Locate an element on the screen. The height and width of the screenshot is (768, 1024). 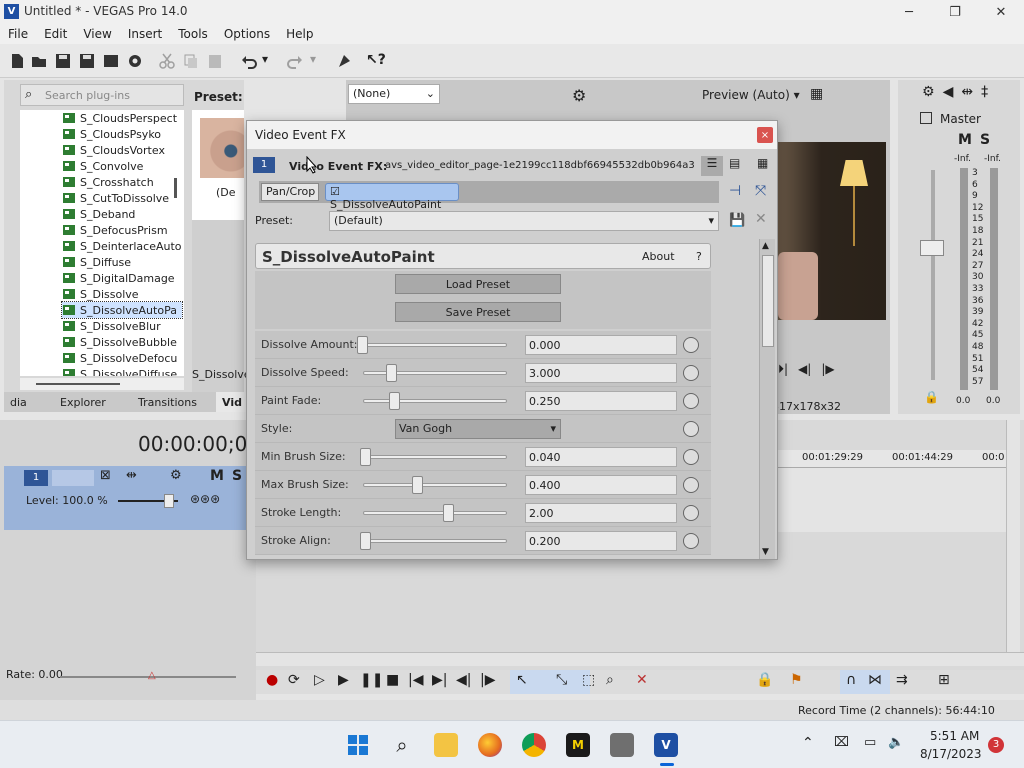
notification-badge: 3 is located at coordinates (996, 745).